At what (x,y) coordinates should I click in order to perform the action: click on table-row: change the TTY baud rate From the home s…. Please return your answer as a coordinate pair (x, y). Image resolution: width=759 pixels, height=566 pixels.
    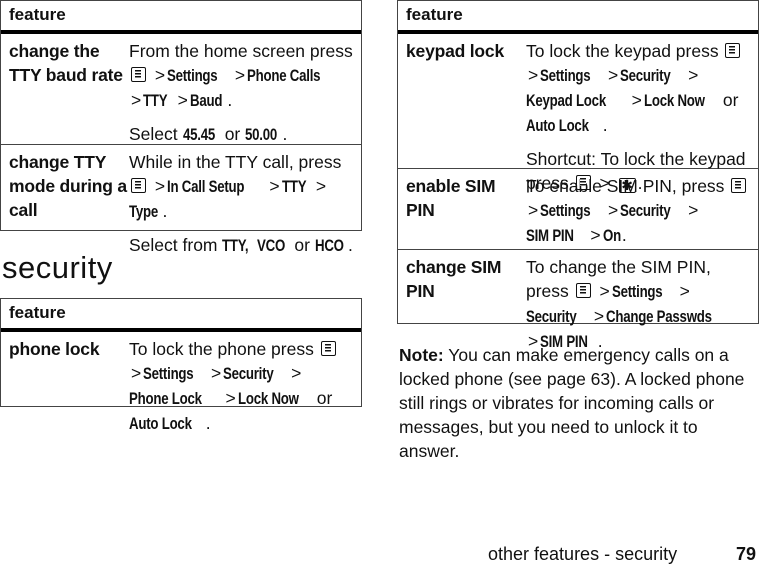
    Looking at the image, I should click on (181, 89).